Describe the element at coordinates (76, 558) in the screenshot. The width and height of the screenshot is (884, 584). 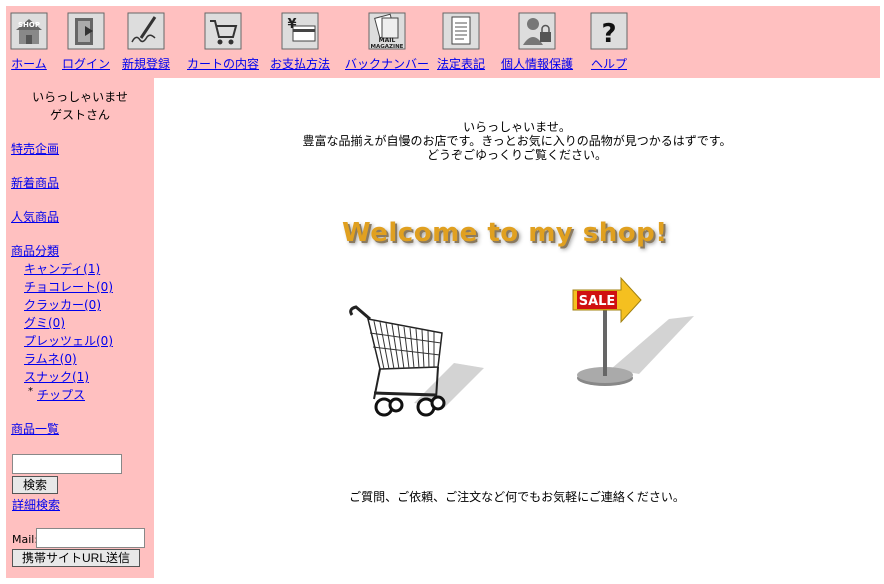
I see `mobile-url-send-button: 携帯サイトURL送信` at that location.